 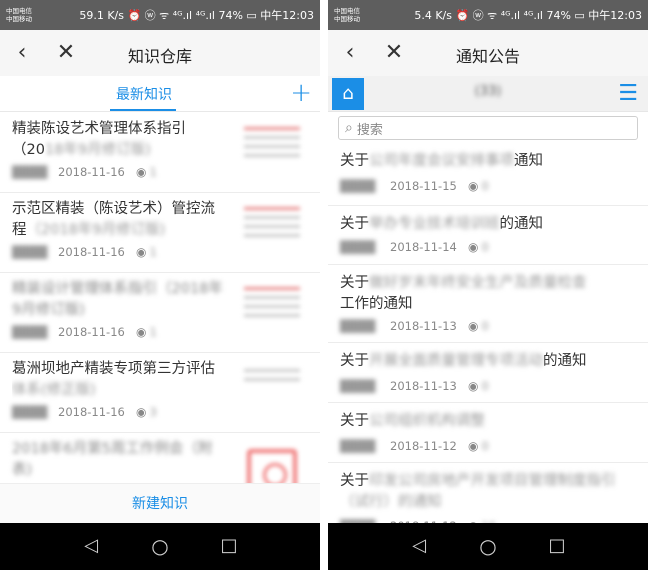 What do you see at coordinates (488, 174) in the screenshot?
I see `list-item: 关于公司年度会议安排事项通知 ████ 2018-11-15 ◉ 0` at bounding box center [488, 174].